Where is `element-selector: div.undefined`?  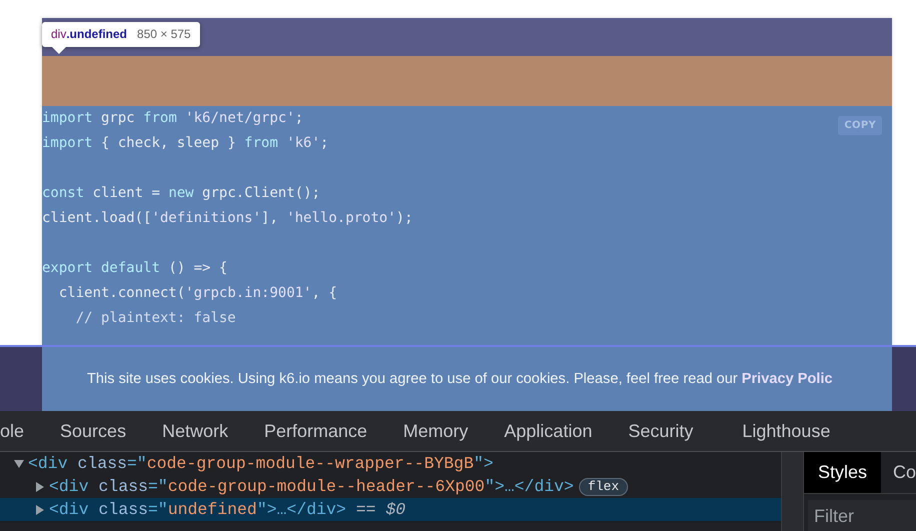 element-selector: div.undefined is located at coordinates (89, 34).